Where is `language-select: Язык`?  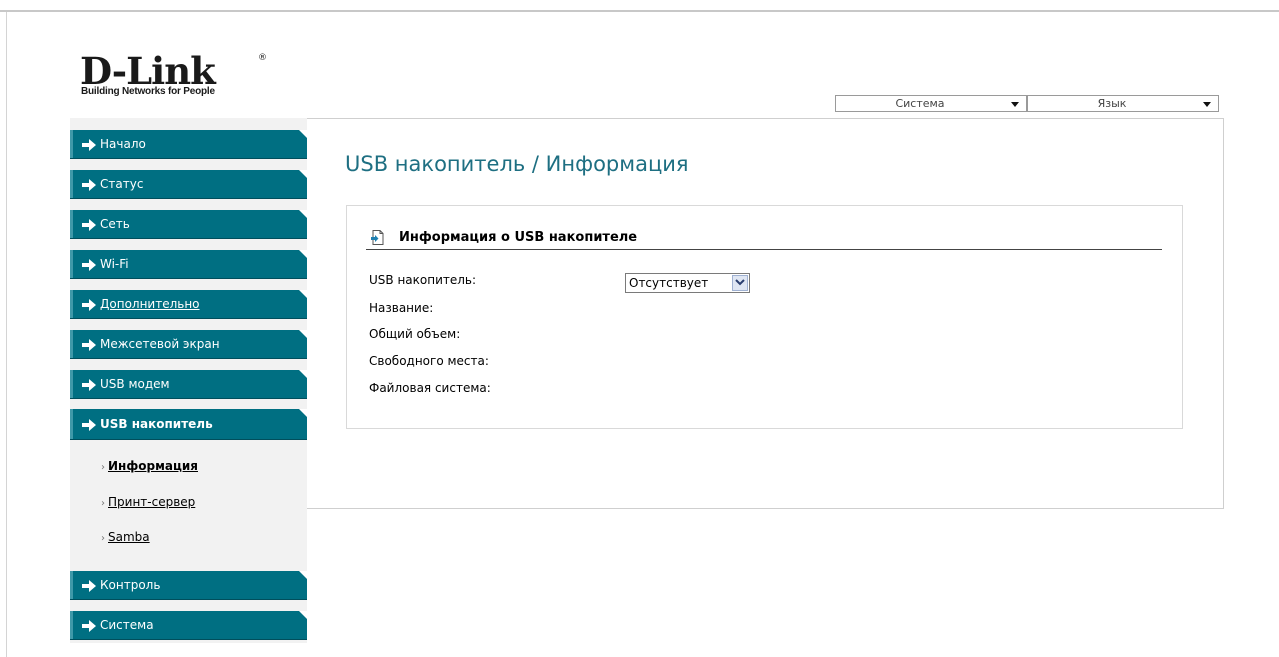 language-select: Язык is located at coordinates (1123, 103).